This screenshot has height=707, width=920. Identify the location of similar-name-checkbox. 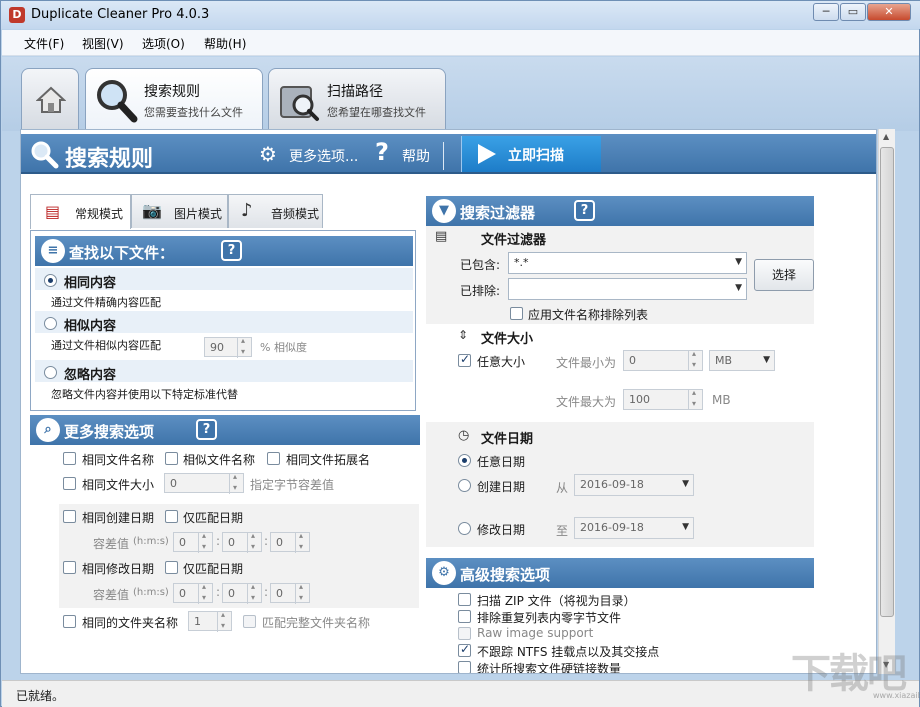
(171, 458).